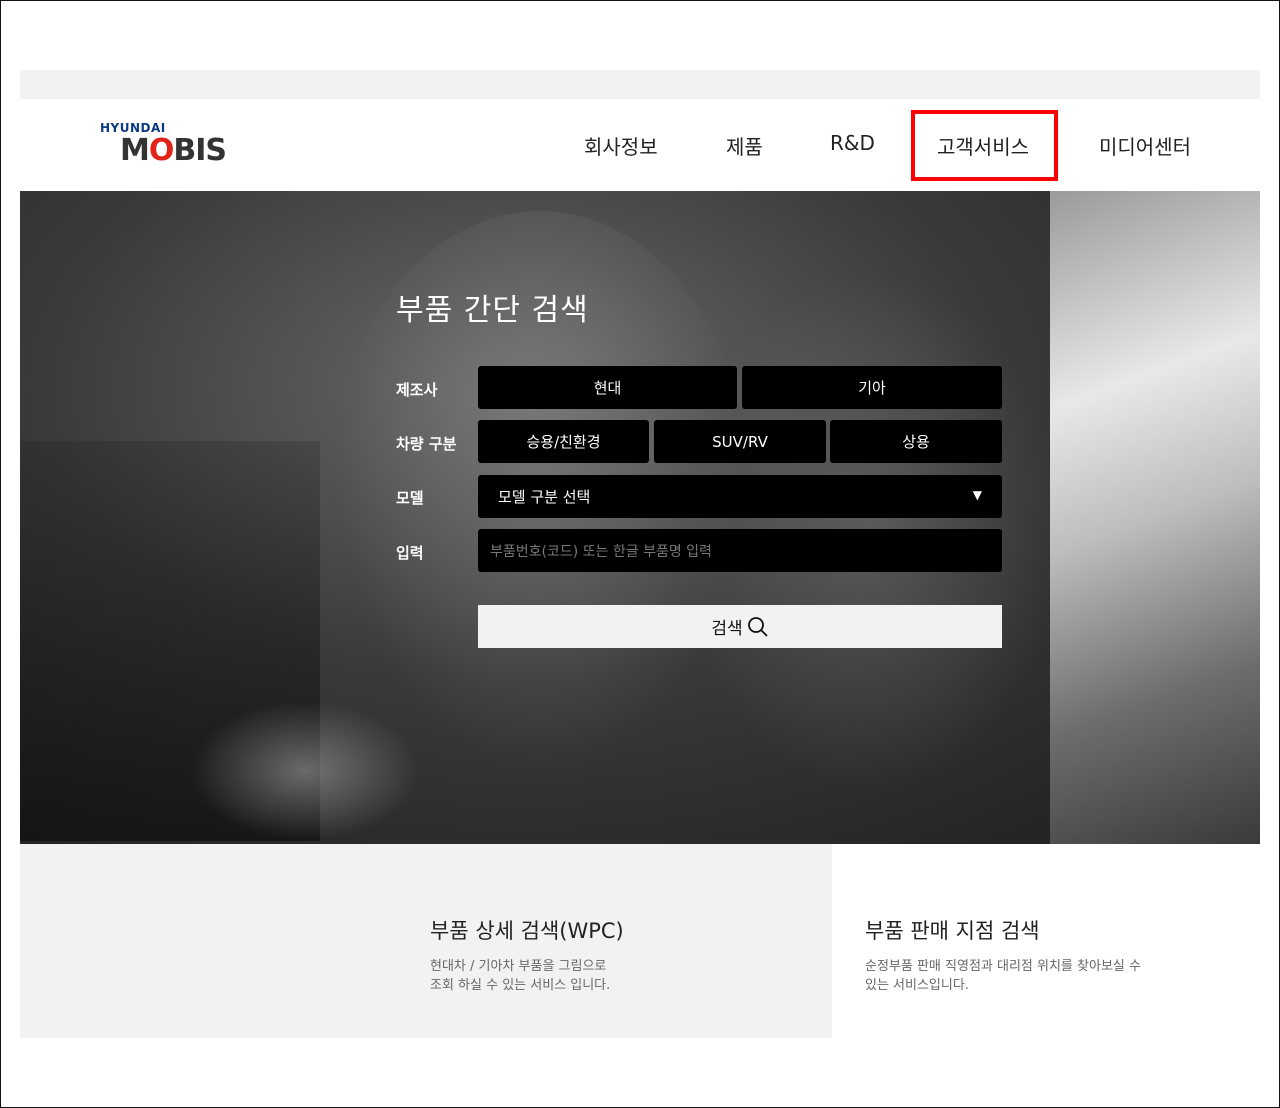 Image resolution: width=1280 pixels, height=1108 pixels. Describe the element at coordinates (952, 931) in the screenshot. I see `branch-card-title: 부품 판매 지점 검색` at that location.